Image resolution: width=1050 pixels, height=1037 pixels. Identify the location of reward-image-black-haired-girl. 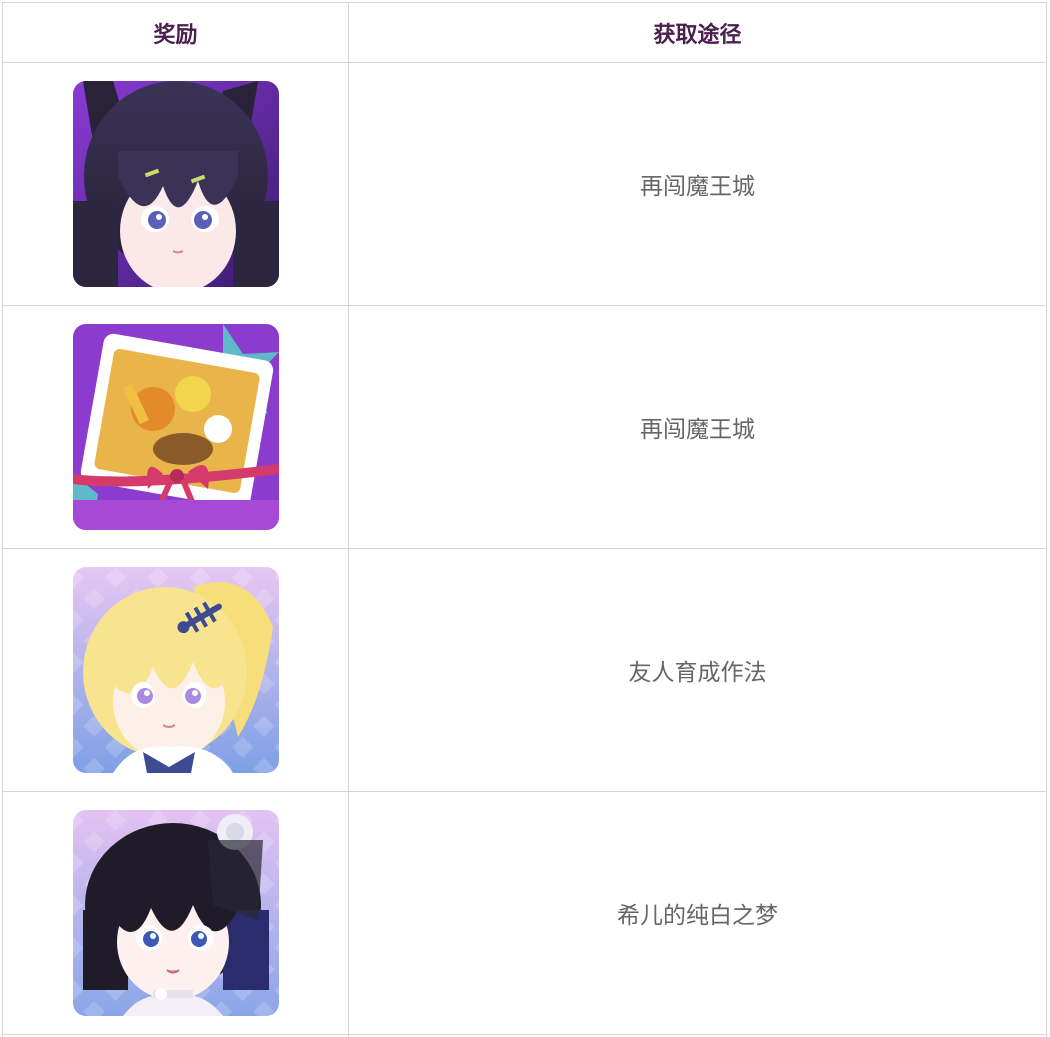
(175, 913).